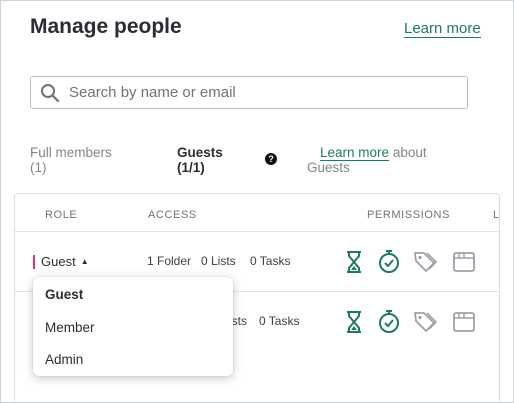  I want to click on column-header-permissions: PERMISSIONS, so click(409, 215).